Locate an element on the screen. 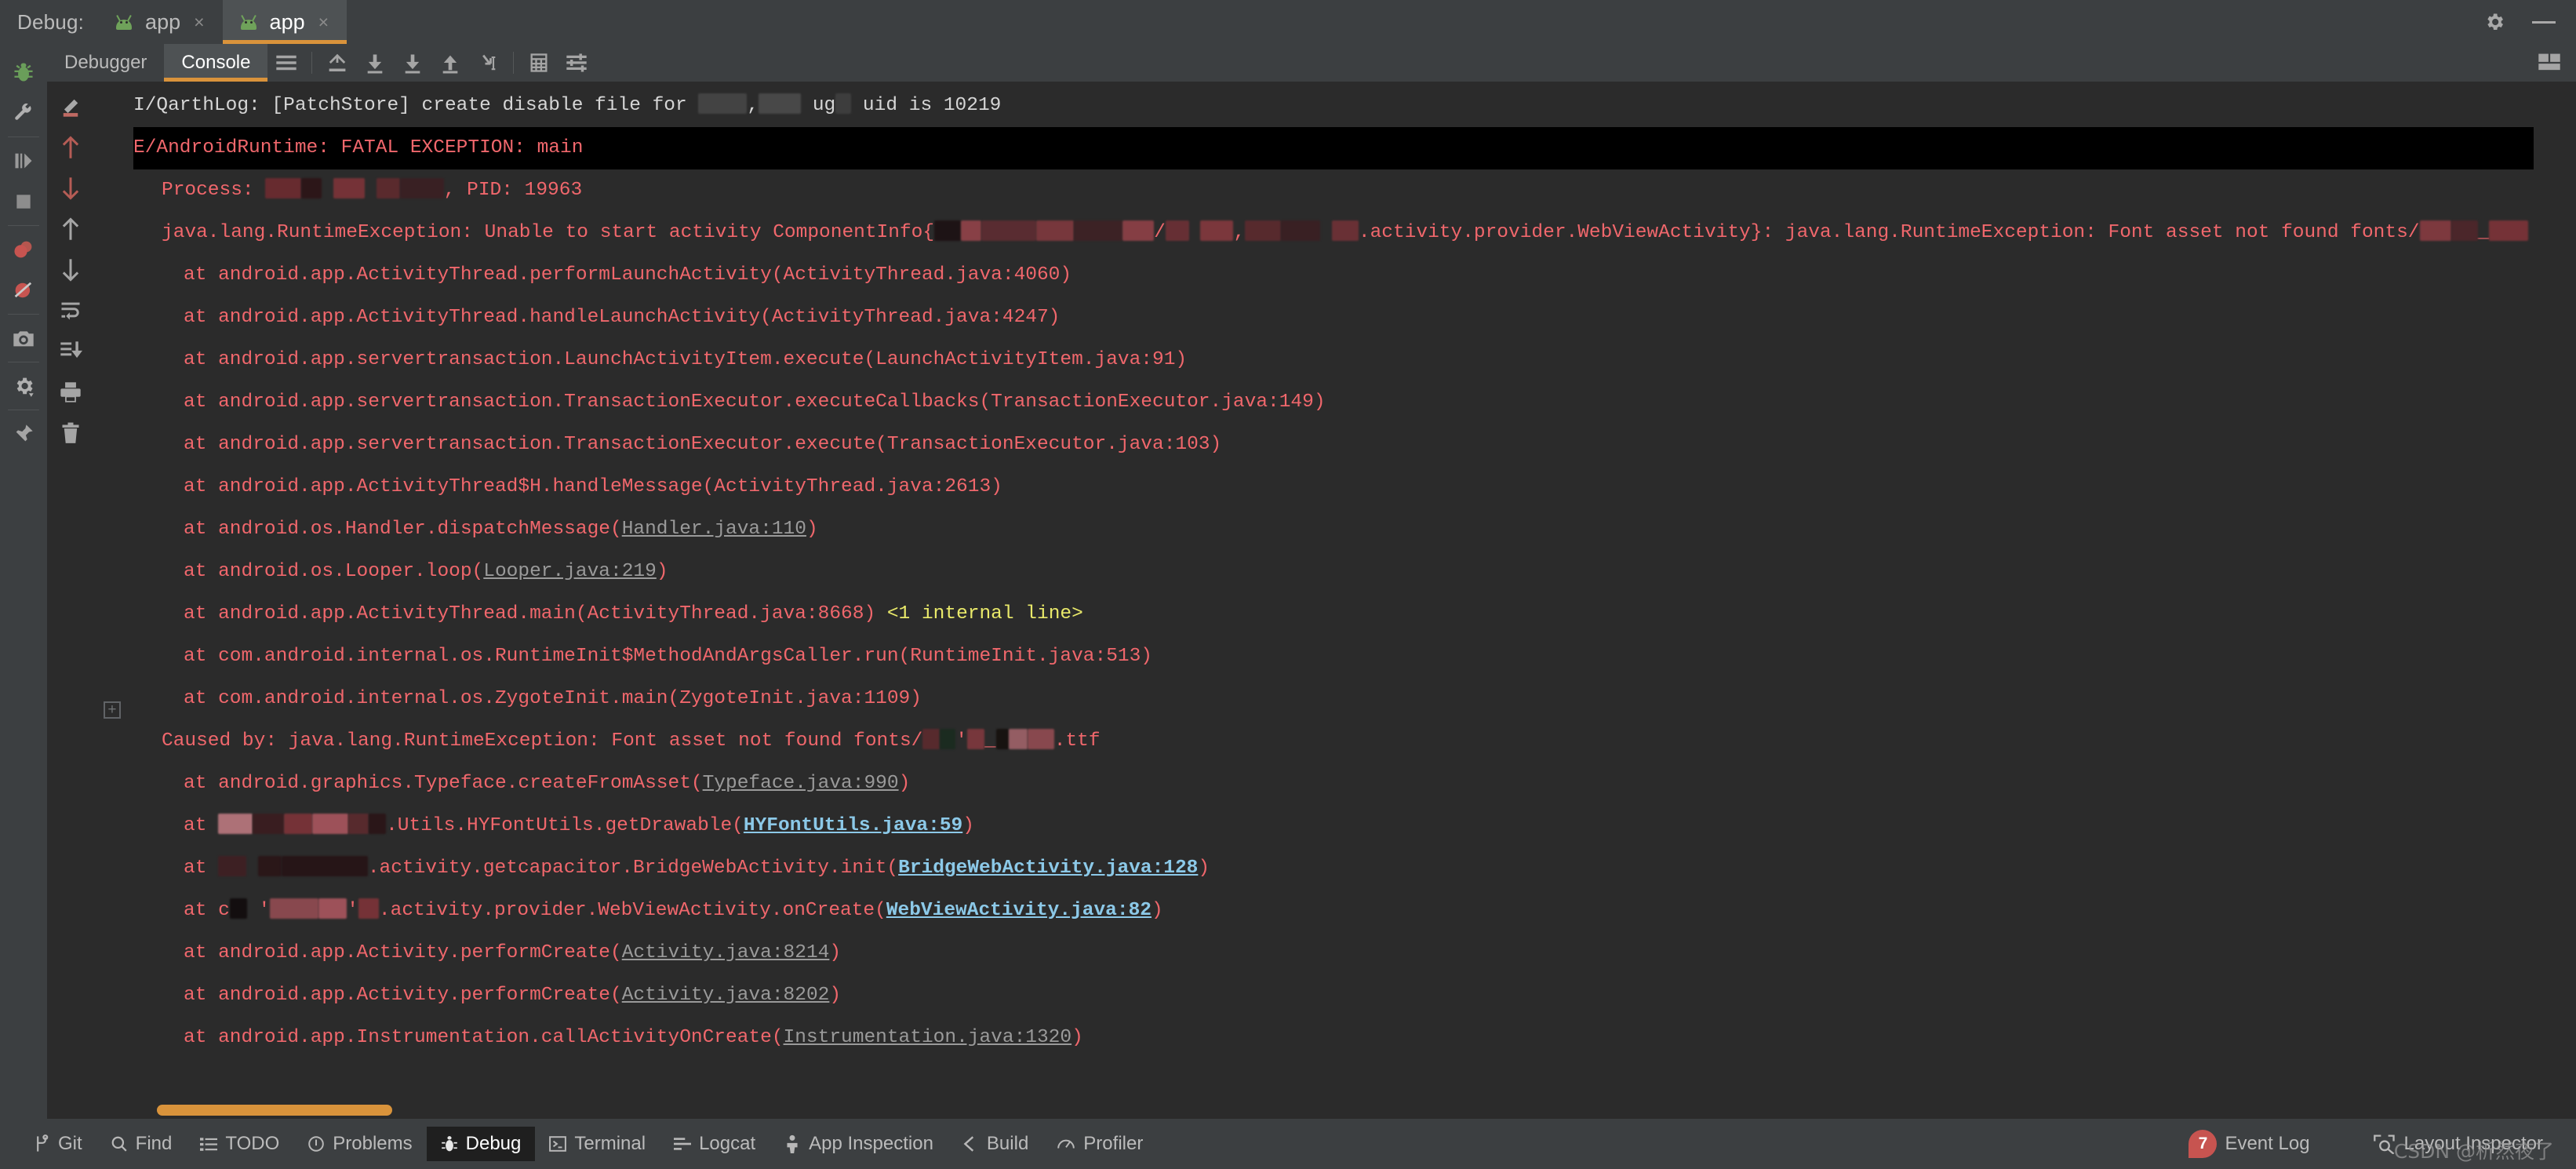  tab-console: Console is located at coordinates (216, 63).